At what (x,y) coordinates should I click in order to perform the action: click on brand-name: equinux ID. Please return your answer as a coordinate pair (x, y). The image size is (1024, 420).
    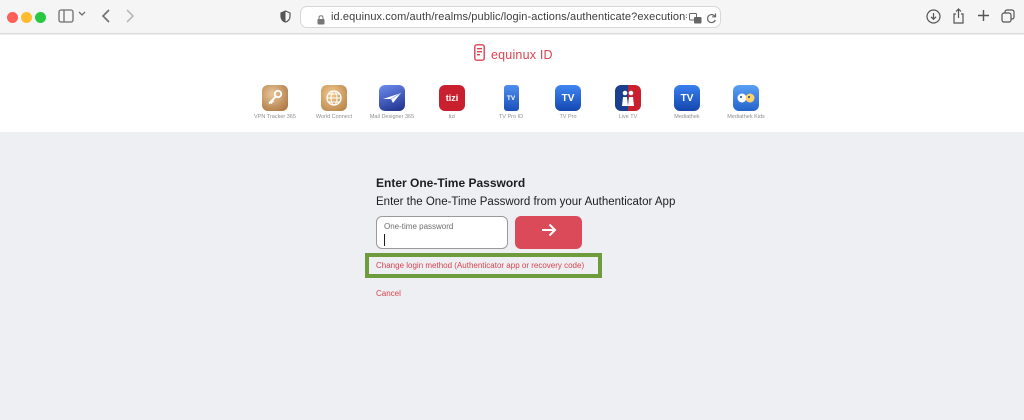
    Looking at the image, I should click on (522, 55).